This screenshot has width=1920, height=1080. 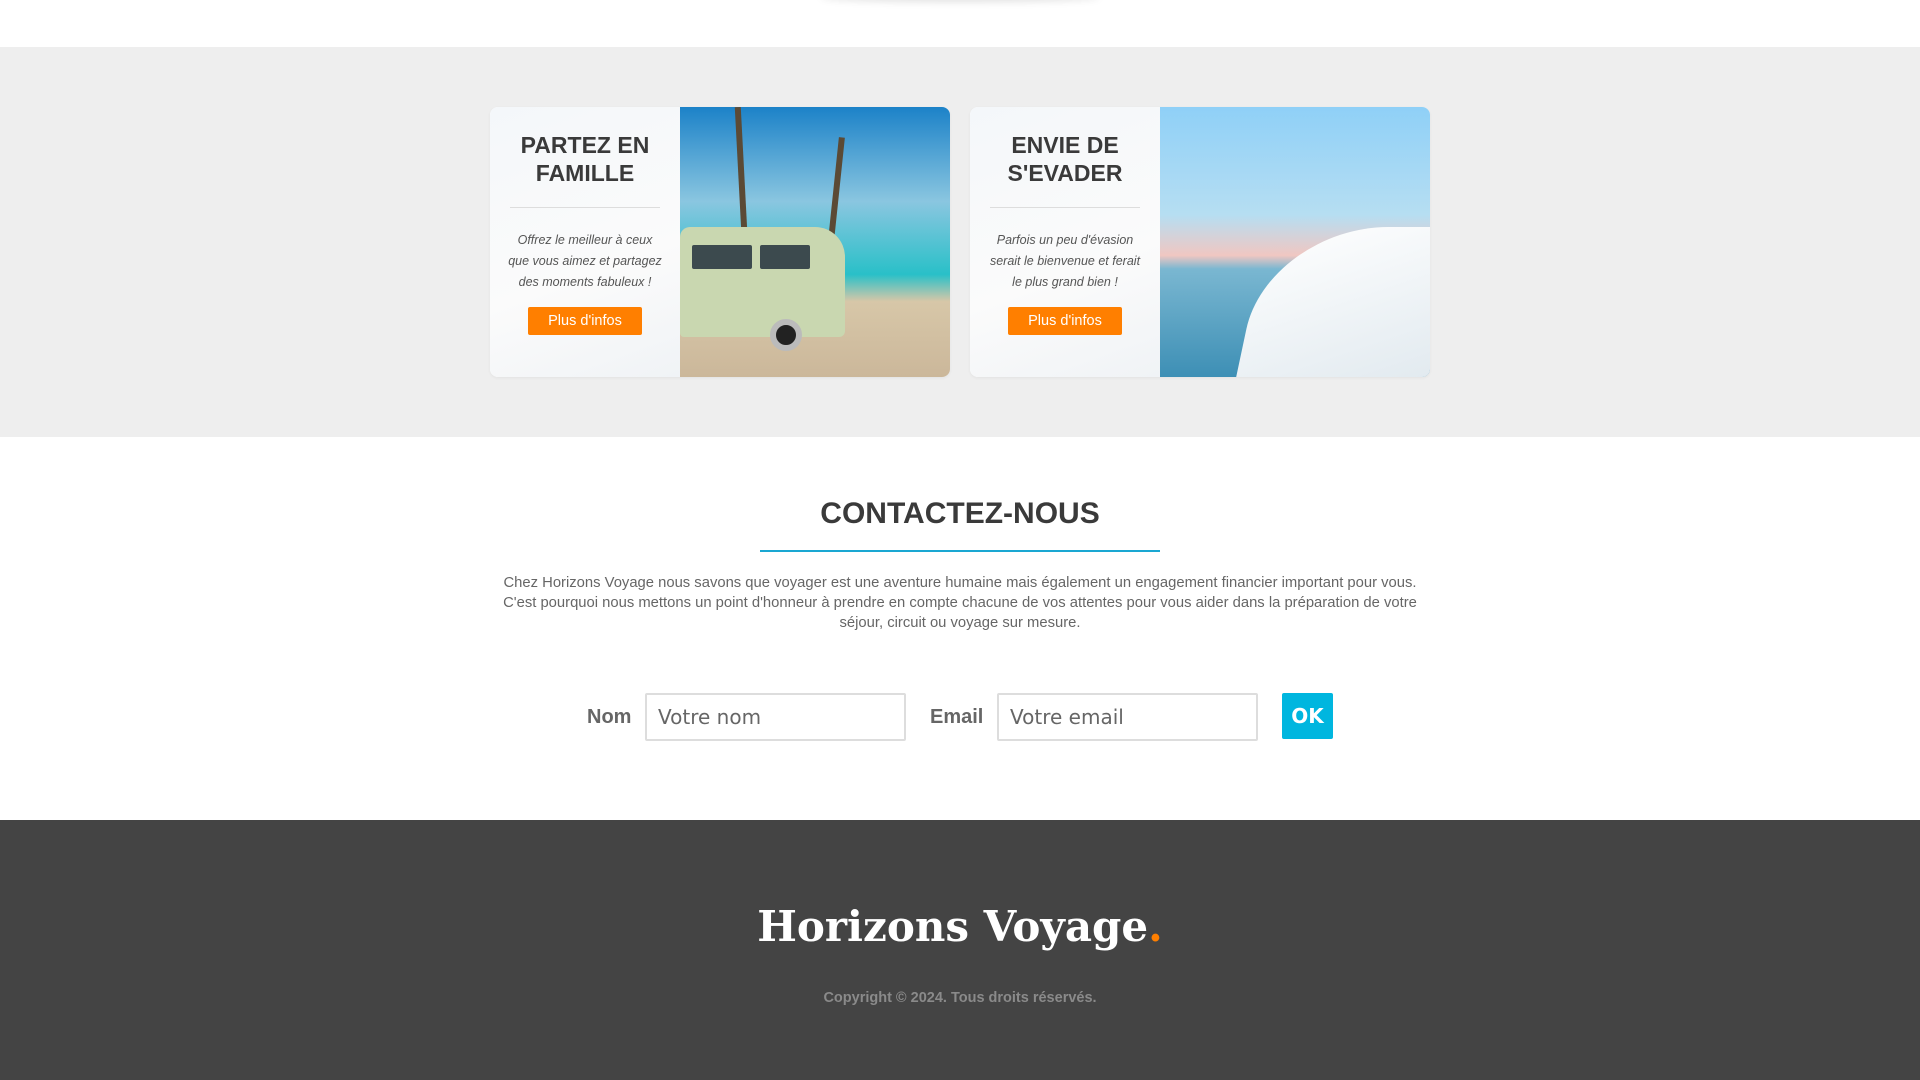 I want to click on brand-name: Horizons Voyage, so click(x=953, y=926).